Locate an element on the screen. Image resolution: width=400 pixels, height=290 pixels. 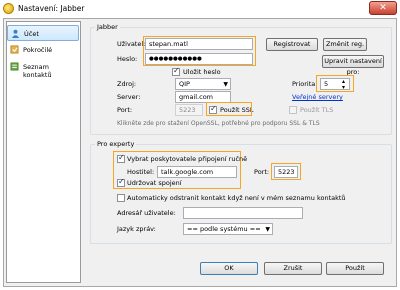
language-value: == podle systému == is located at coordinates (224, 229).